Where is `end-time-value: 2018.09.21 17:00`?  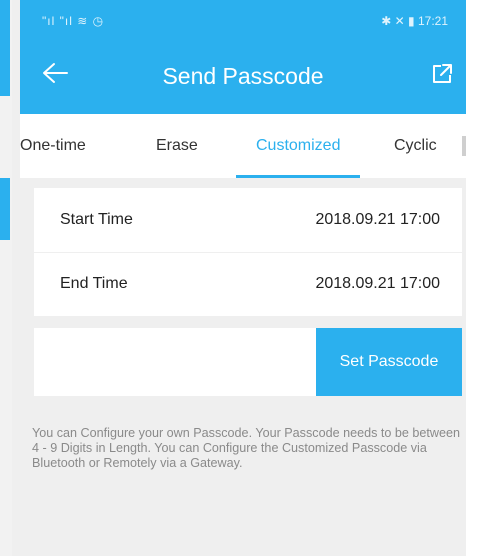
end-time-value: 2018.09.21 17:00 is located at coordinates (377, 283).